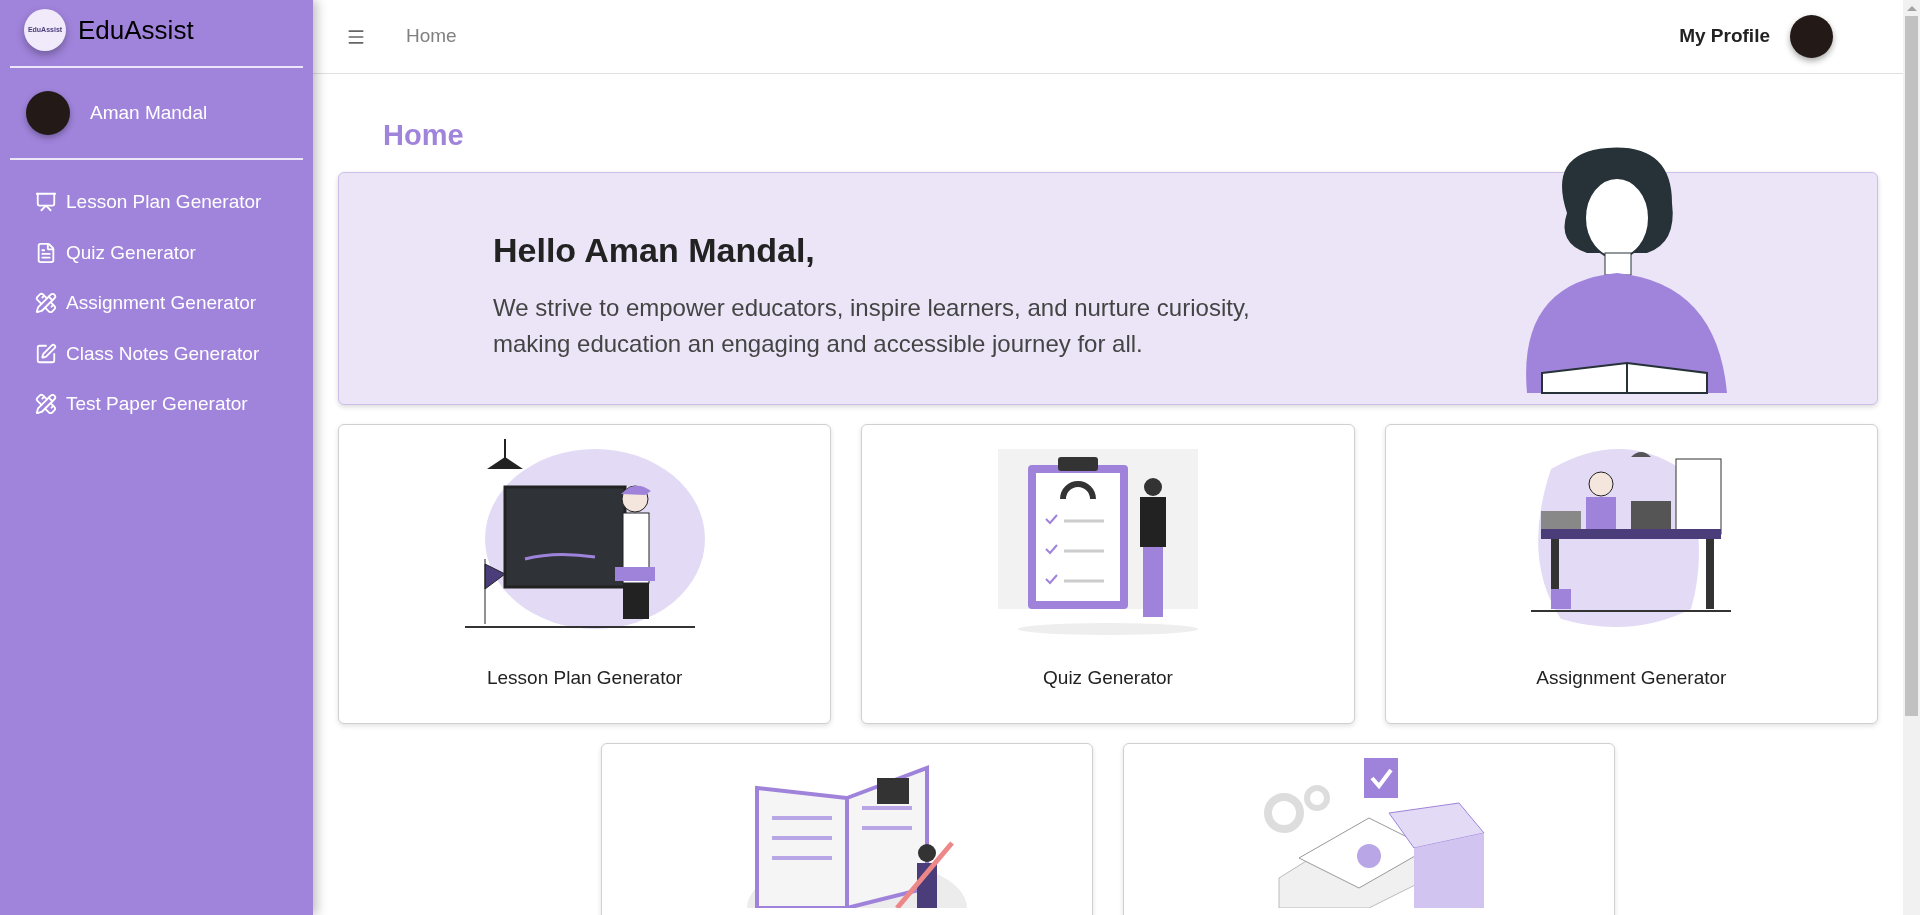  What do you see at coordinates (1631, 677) in the screenshot?
I see `card-title: Assignment Generator` at bounding box center [1631, 677].